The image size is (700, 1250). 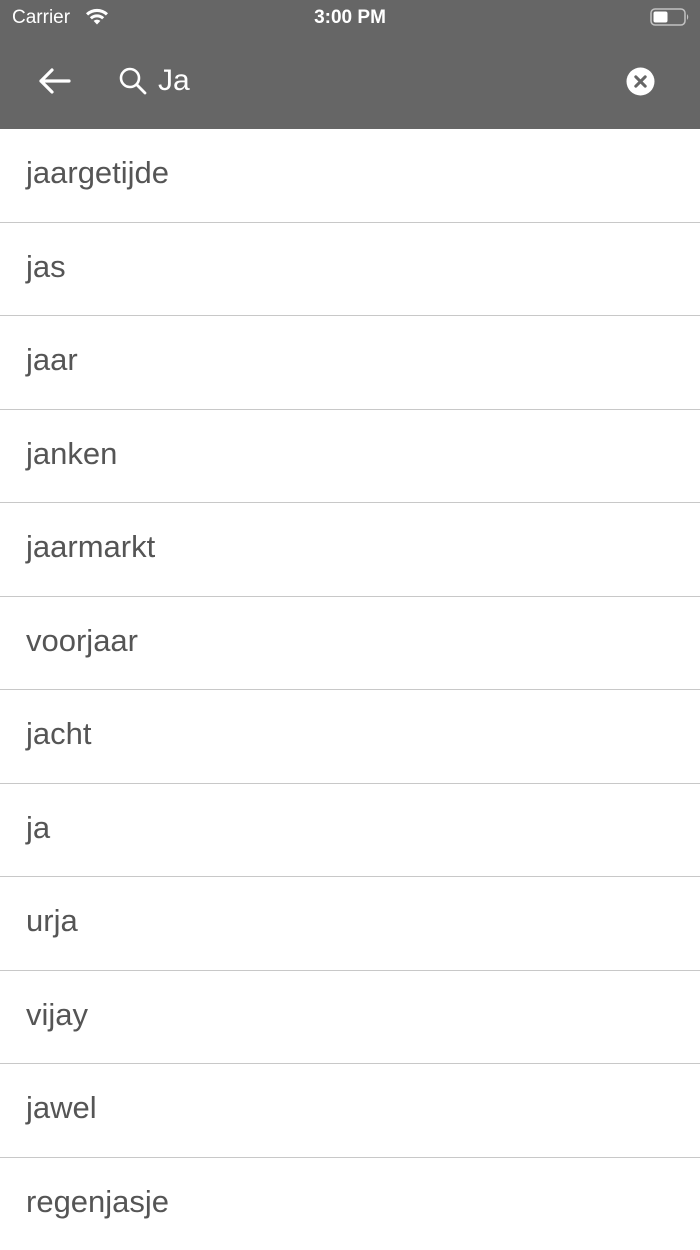 I want to click on list-item: janken, so click(x=350, y=457).